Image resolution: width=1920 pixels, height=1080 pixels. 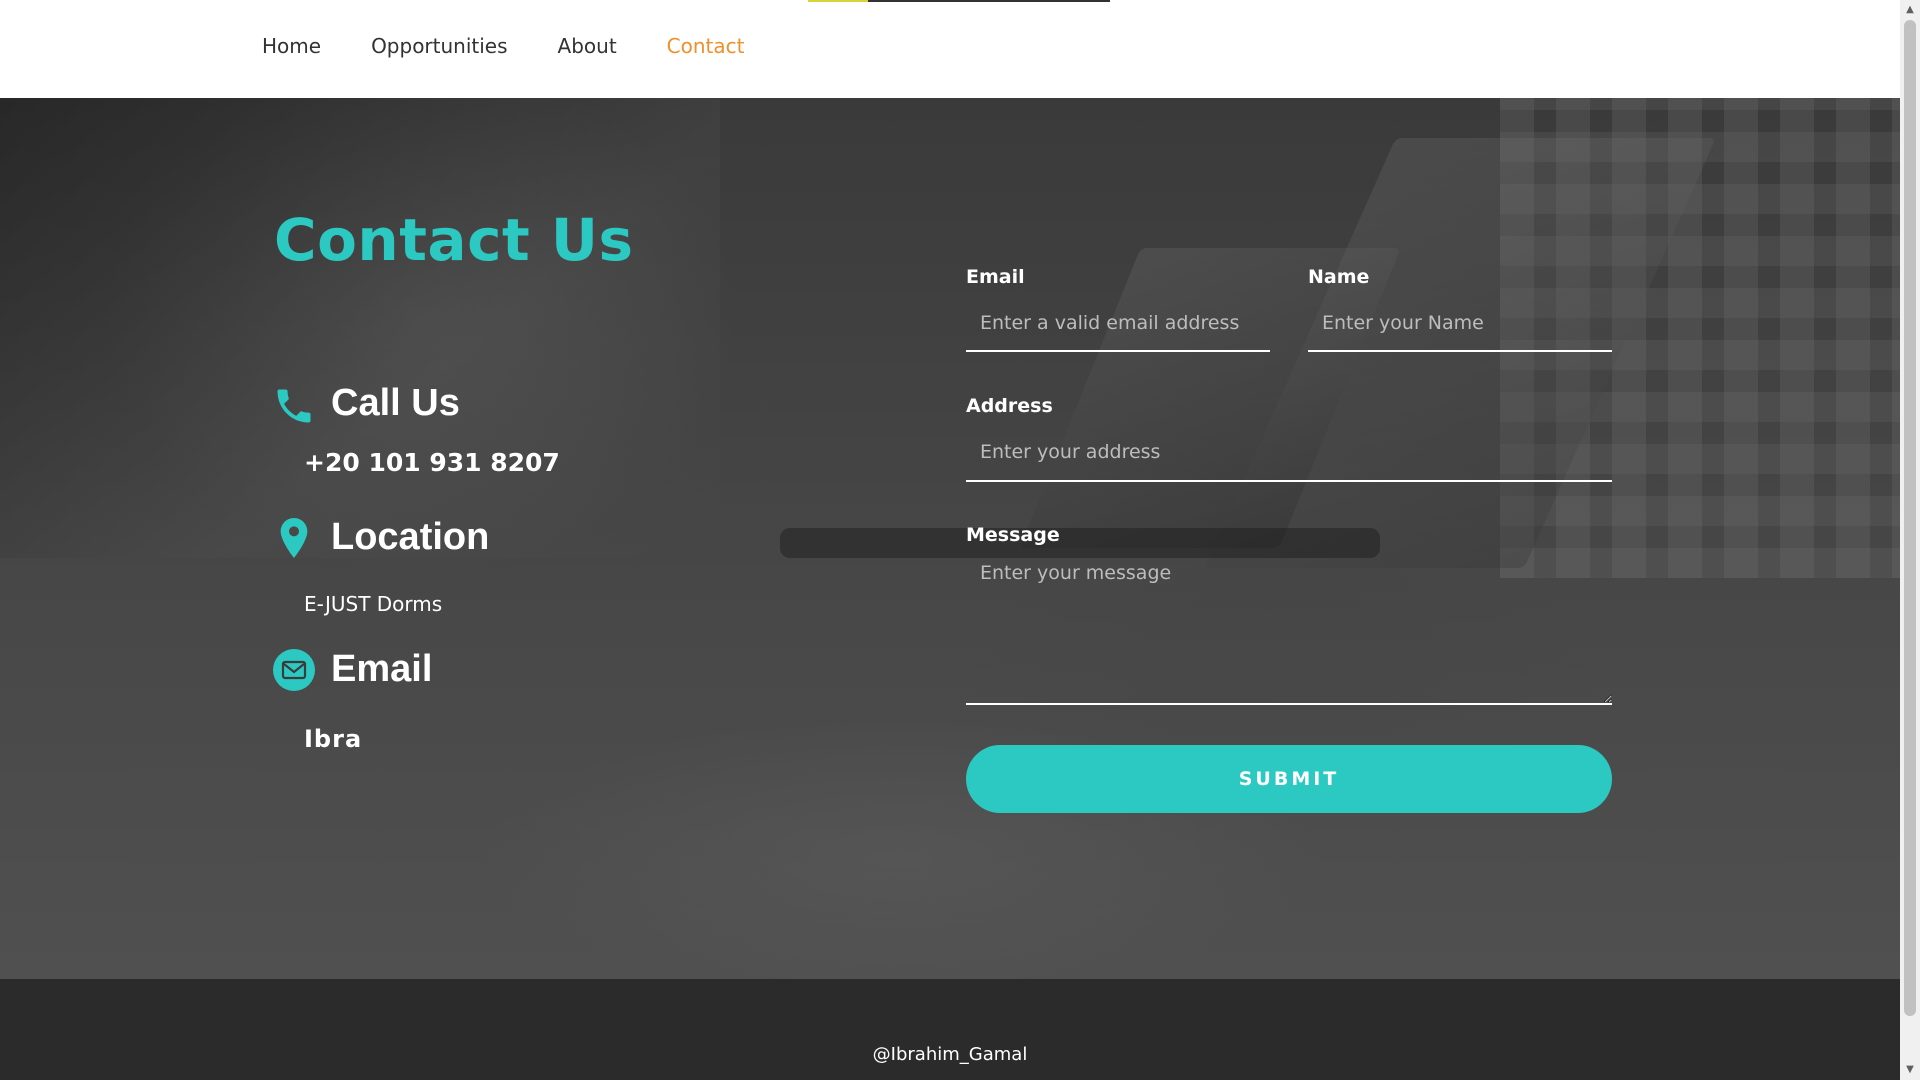 I want to click on address-field-label: Address, so click(x=1009, y=406).